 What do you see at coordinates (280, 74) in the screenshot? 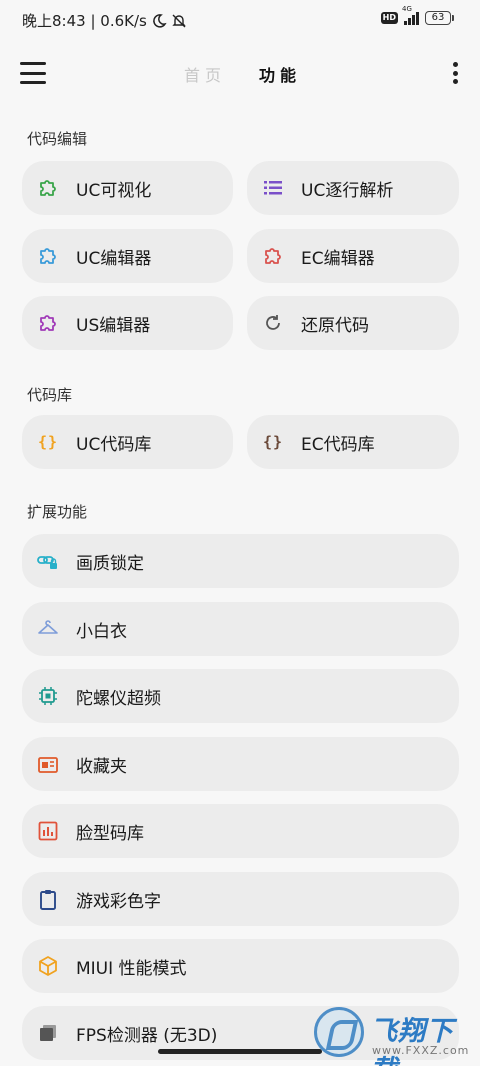
I see `tab-function: 功能` at bounding box center [280, 74].